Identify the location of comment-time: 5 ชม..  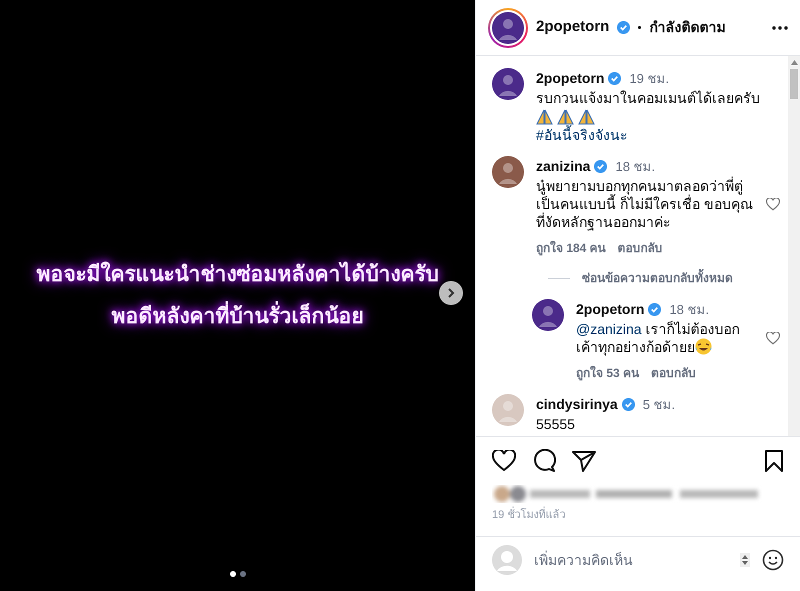
(659, 405).